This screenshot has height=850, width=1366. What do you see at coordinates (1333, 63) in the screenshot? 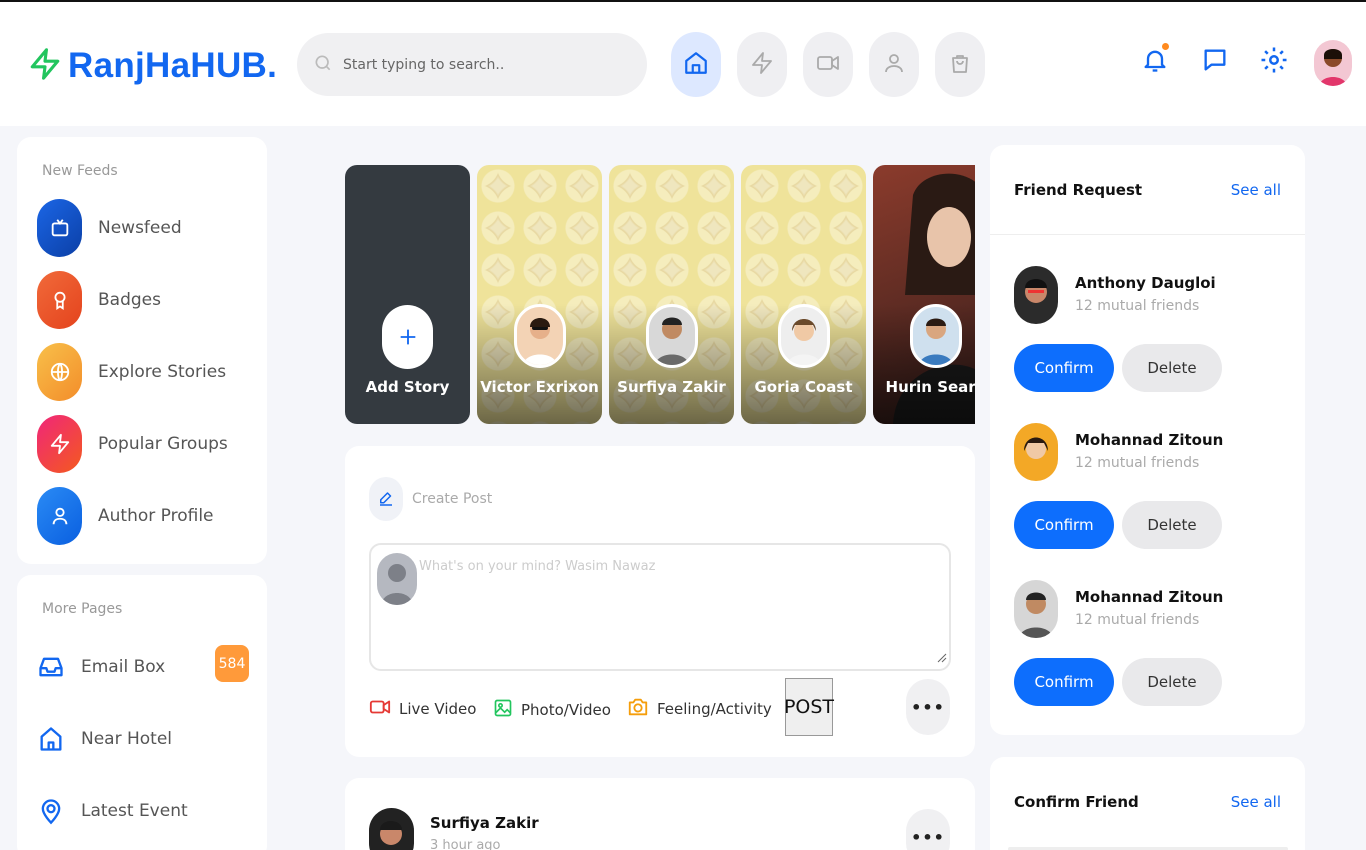
I see `profile-avatar` at bounding box center [1333, 63].